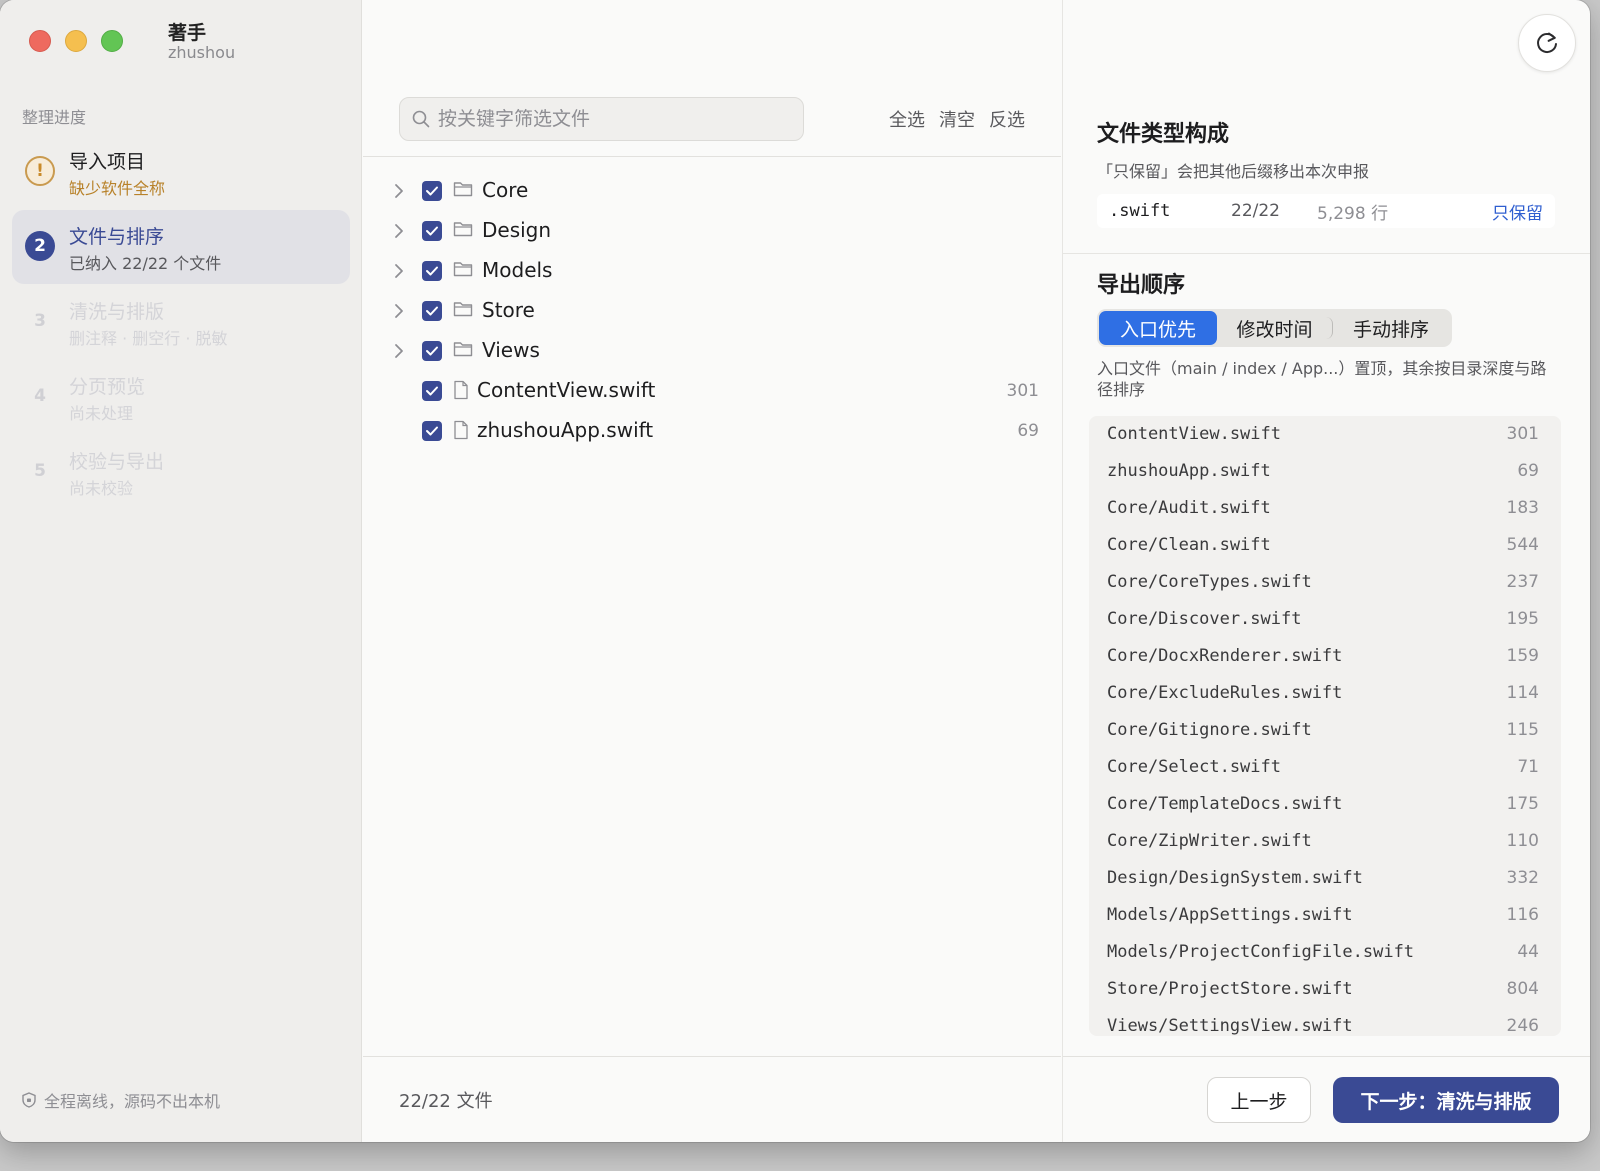 The height and width of the screenshot is (1171, 1600). Describe the element at coordinates (1446, 1100) in the screenshot. I see `next-step-button: 下一步：清洗与排版` at that location.